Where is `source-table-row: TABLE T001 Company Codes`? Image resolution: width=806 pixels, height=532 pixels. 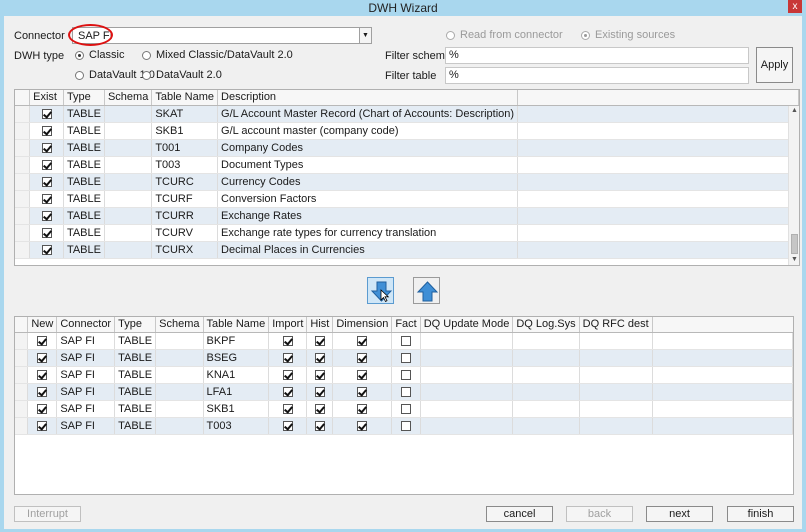 source-table-row: TABLE T001 Company Codes is located at coordinates (407, 148).